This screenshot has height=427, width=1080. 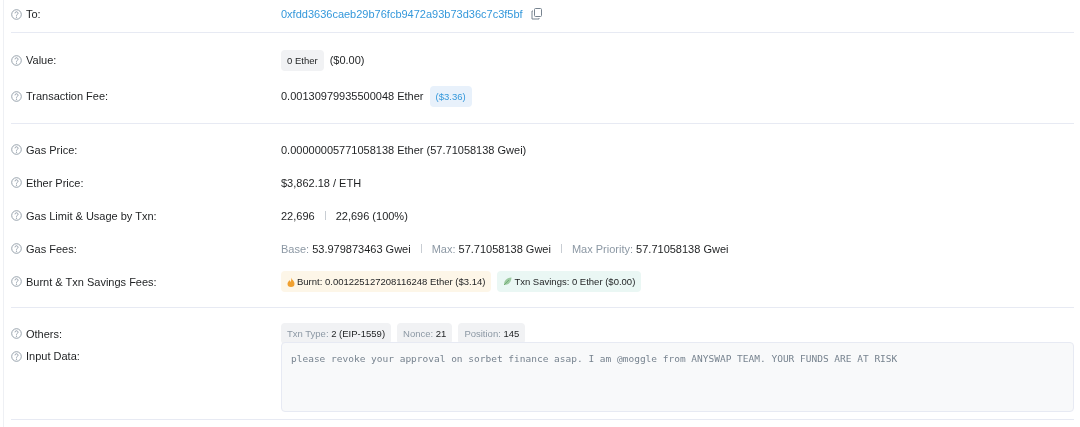 What do you see at coordinates (386, 281) in the screenshot?
I see `burnt-fee-badge: Burnt: 0.001225127208116248 Ether ($3.14)` at bounding box center [386, 281].